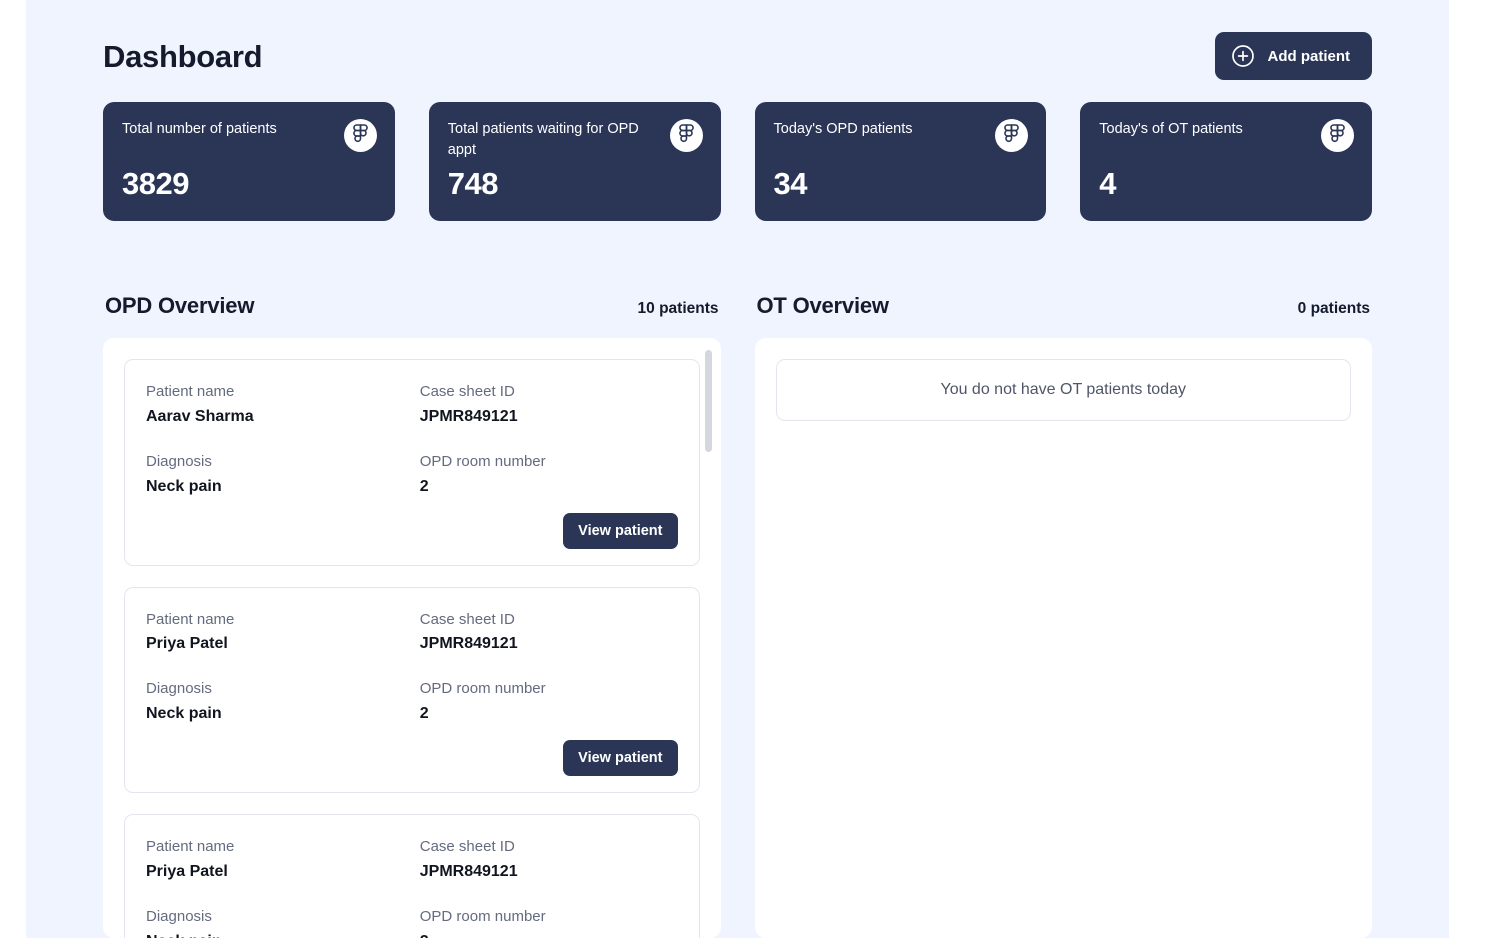  I want to click on stat-card-label: Today's OPD patients, so click(843, 129).